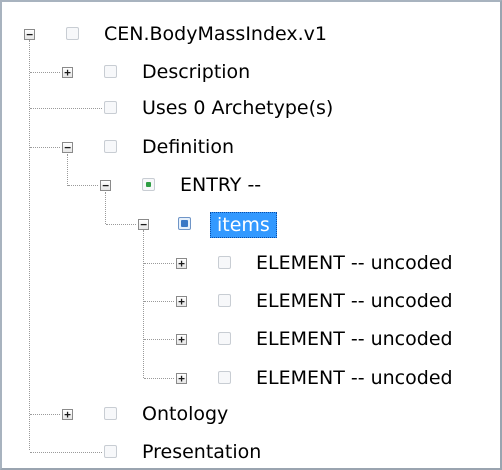 This screenshot has height=470, width=502. I want to click on tree-node-root: − CEN.BodyMassIndex.v1, so click(180, 34).